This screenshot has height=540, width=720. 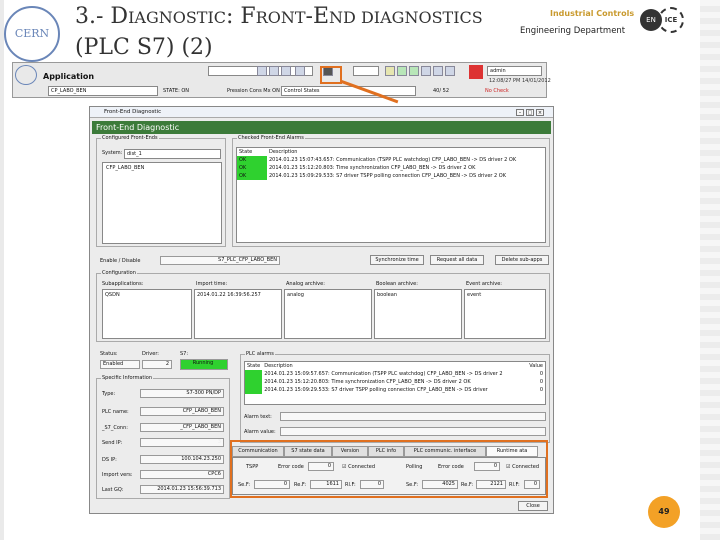 I want to click on alarm-indicator, so click(x=476, y=72).